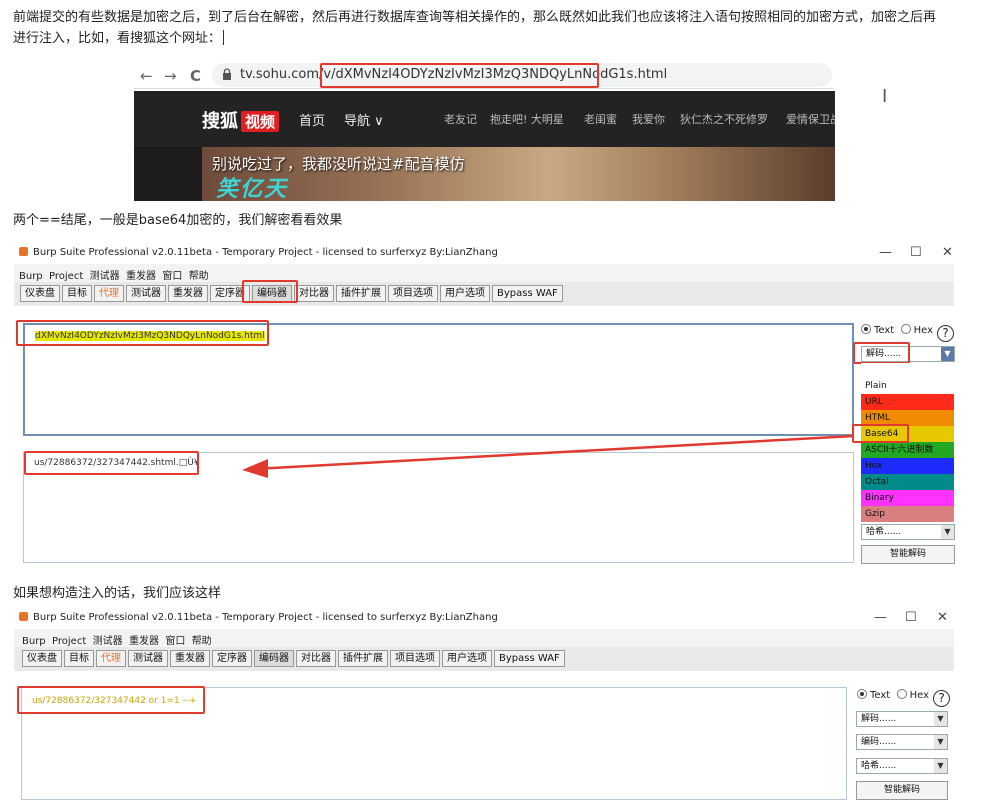  I want to click on decode-select-highlight, so click(881, 353).